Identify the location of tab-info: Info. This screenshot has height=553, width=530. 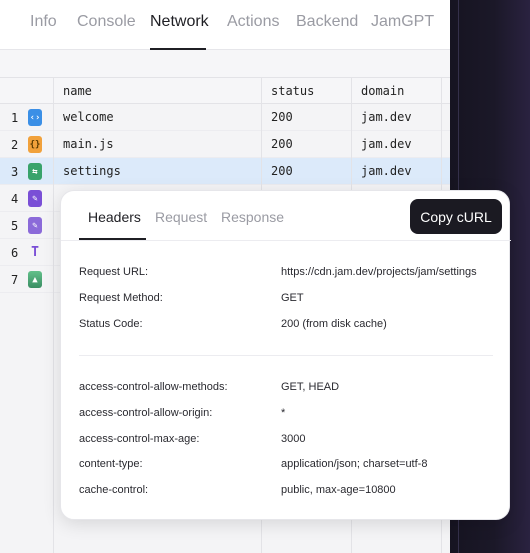
(43, 22).